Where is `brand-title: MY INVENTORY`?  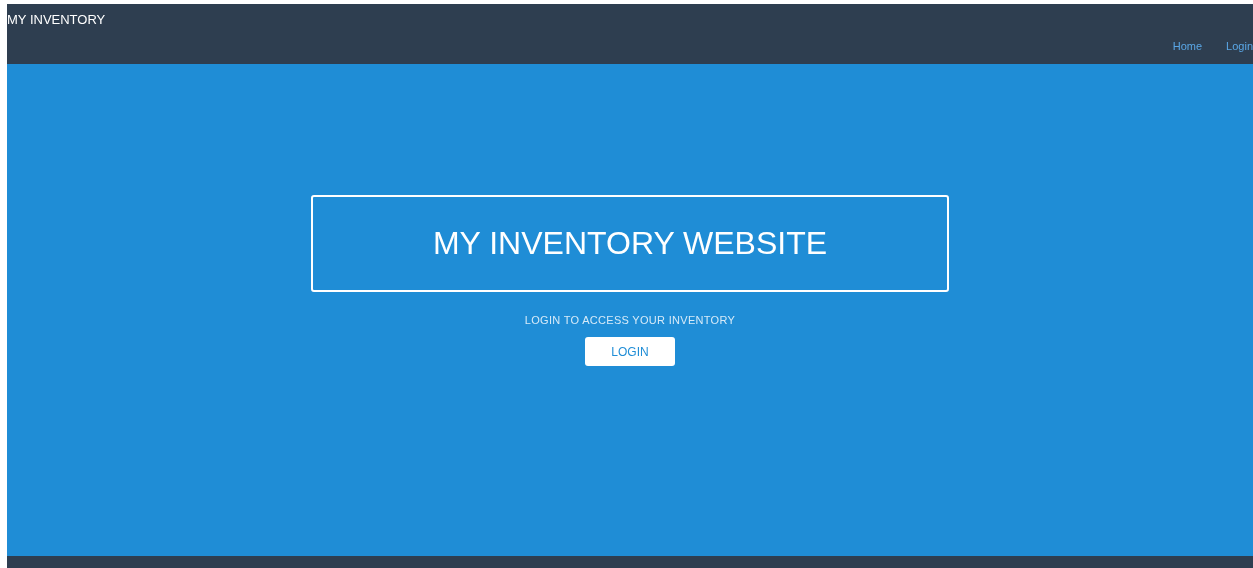 brand-title: MY INVENTORY is located at coordinates (56, 19).